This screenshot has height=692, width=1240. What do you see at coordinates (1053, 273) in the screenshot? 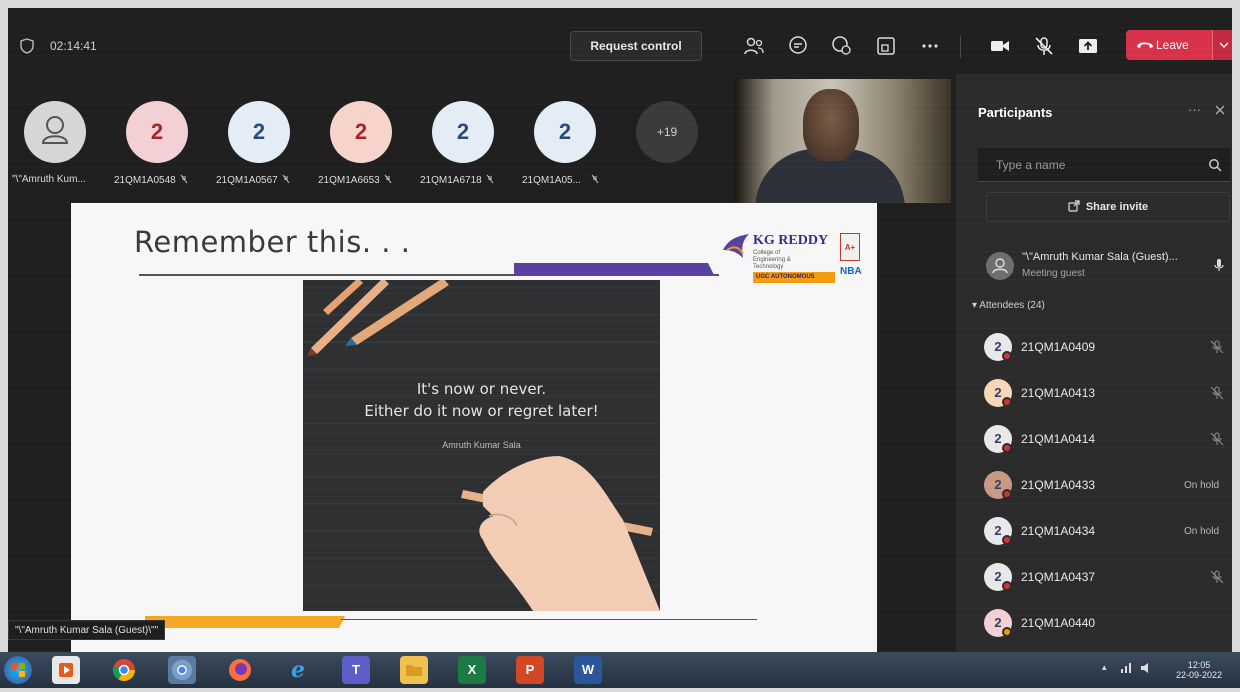
I see `guest-role: Meeting guest` at bounding box center [1053, 273].